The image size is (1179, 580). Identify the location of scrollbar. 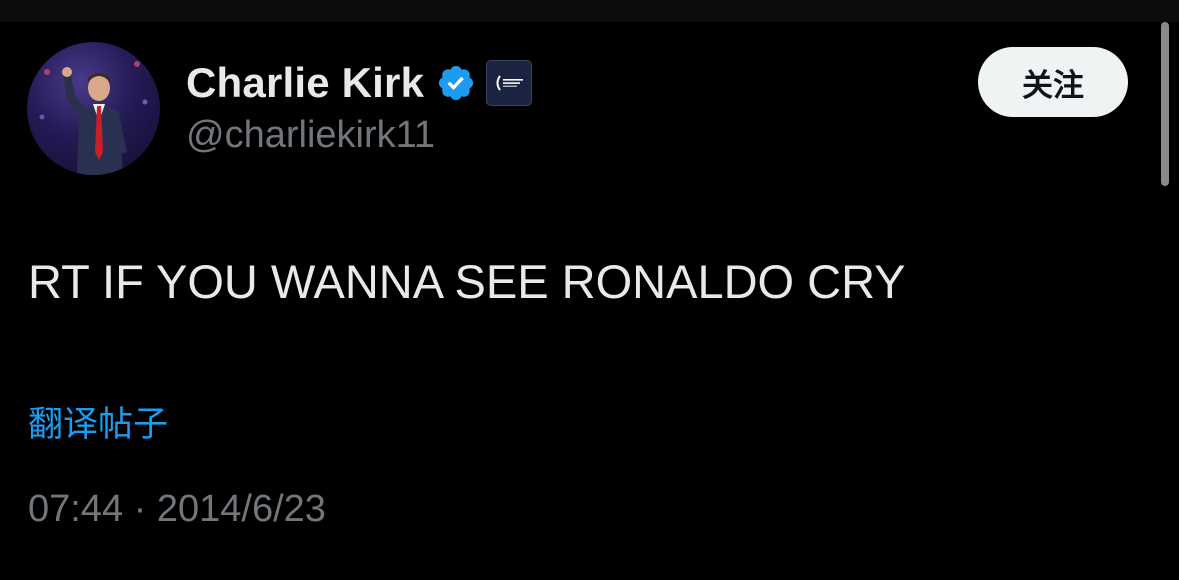
(1165, 104).